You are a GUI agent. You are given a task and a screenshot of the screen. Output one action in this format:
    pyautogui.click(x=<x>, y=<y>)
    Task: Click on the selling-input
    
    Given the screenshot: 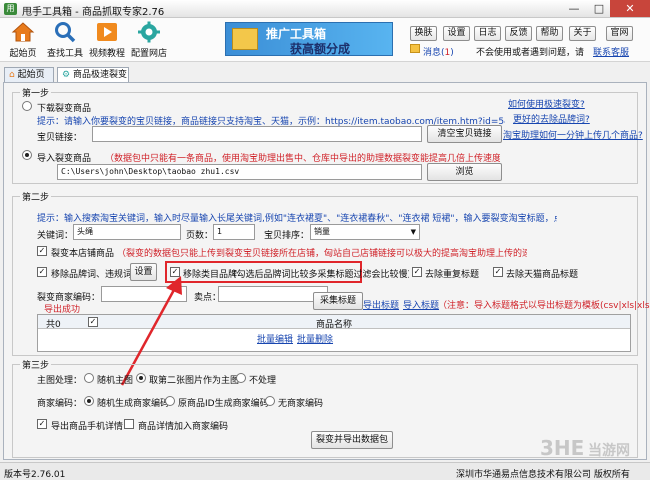 What is the action you would take?
    pyautogui.click(x=273, y=294)
    